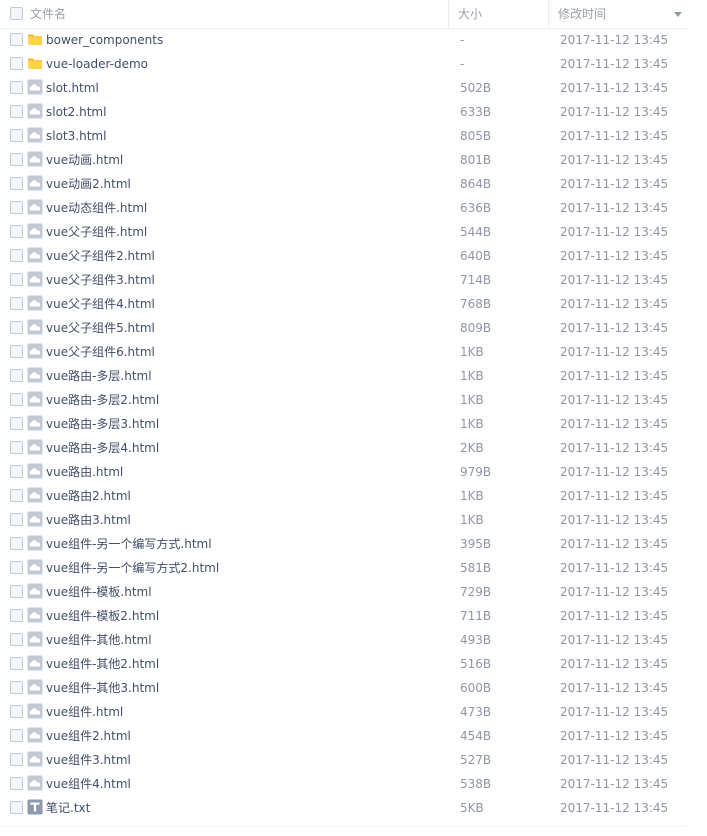 Image resolution: width=707 pixels, height=836 pixels. What do you see at coordinates (343, 472) in the screenshot?
I see `file-row: vue路由.html 979B 2017-11-12 13:45` at bounding box center [343, 472].